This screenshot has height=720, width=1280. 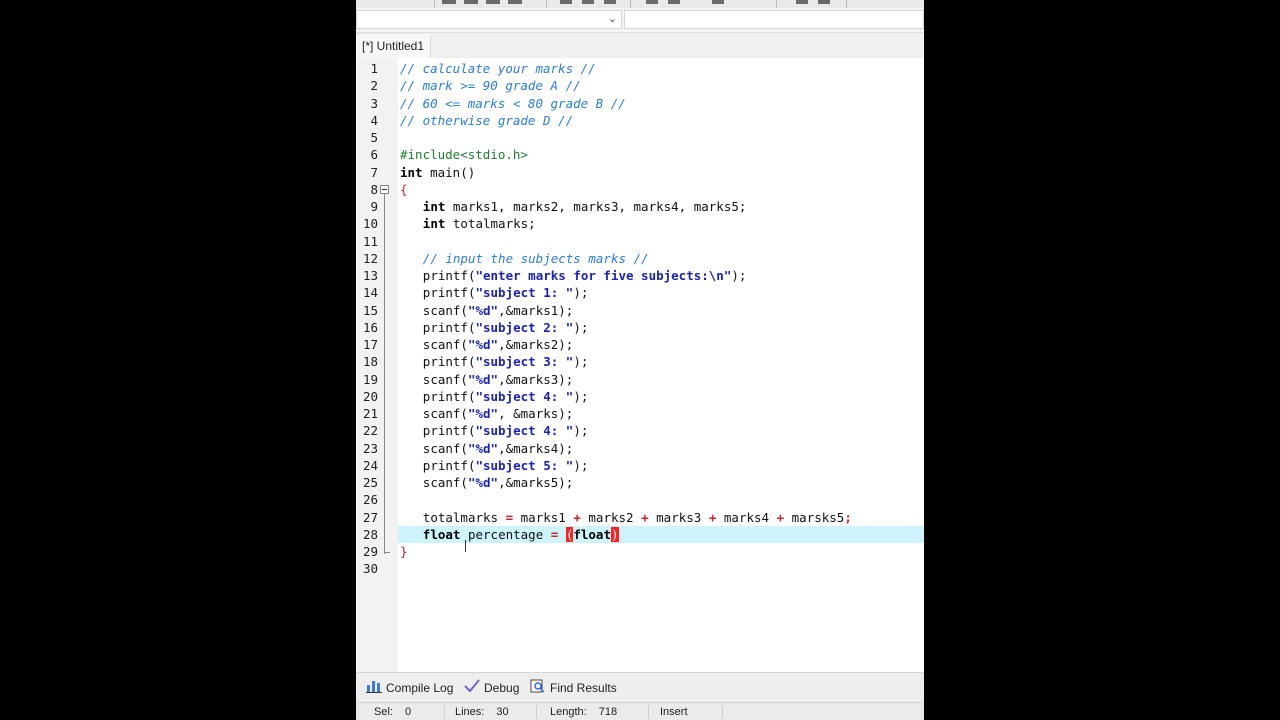 I want to click on scope-dropdown: ⌄, so click(x=489, y=19).